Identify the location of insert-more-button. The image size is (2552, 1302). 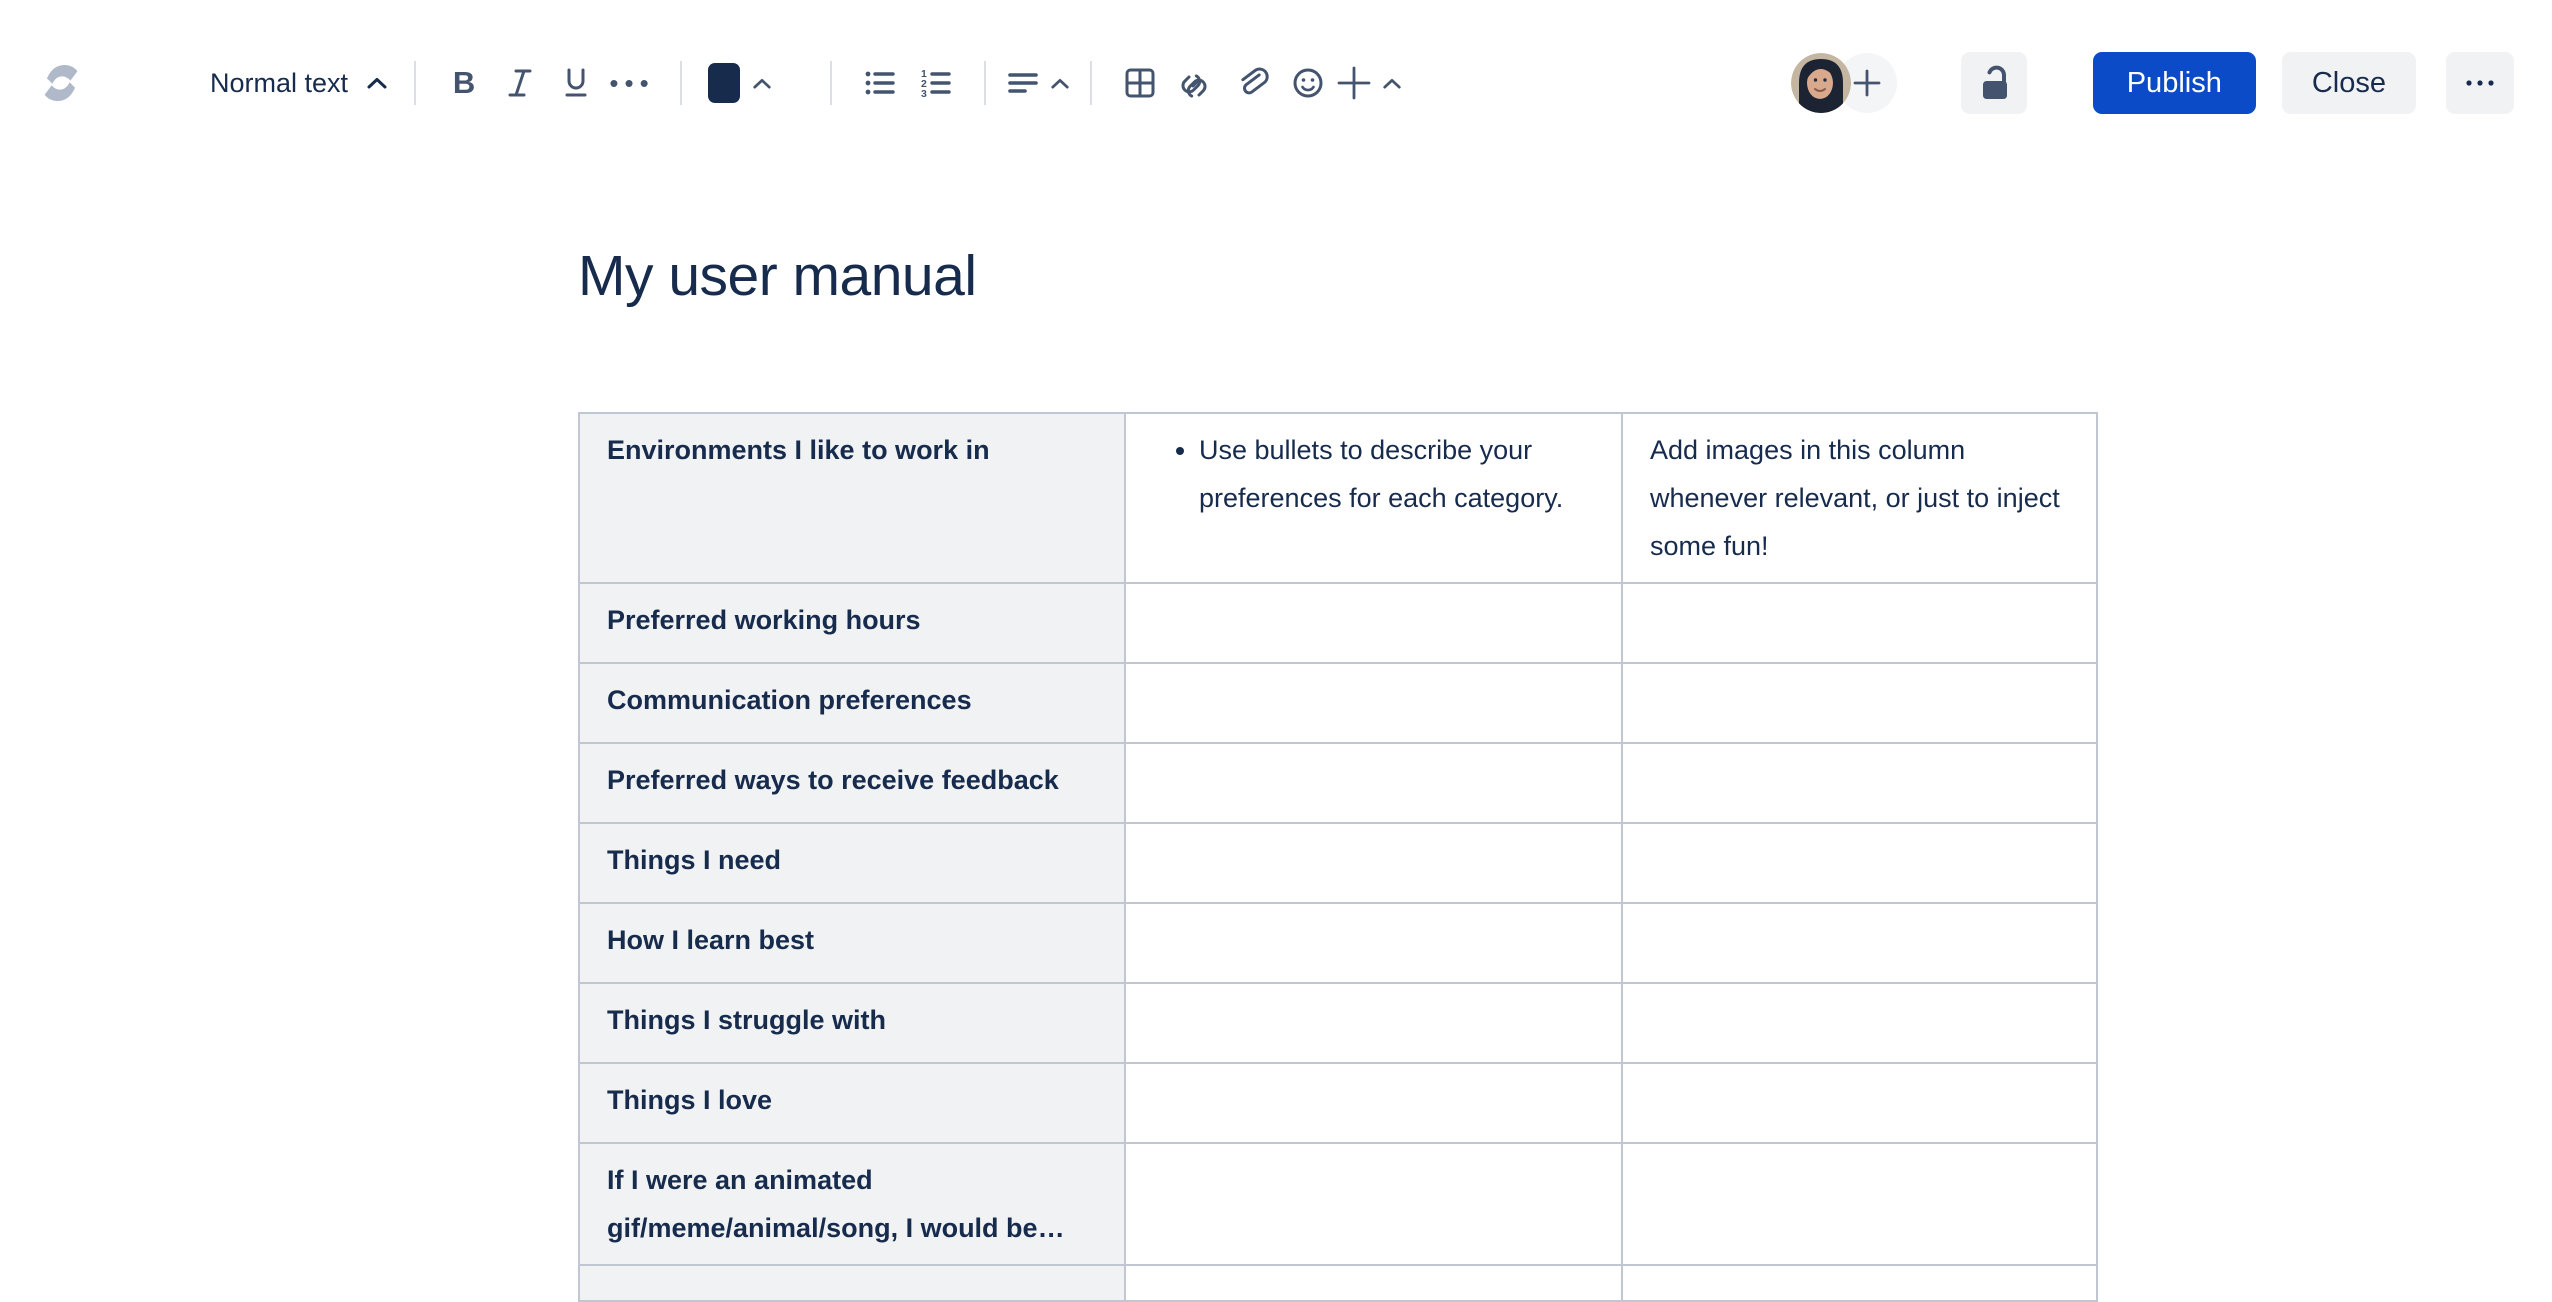
(1369, 83).